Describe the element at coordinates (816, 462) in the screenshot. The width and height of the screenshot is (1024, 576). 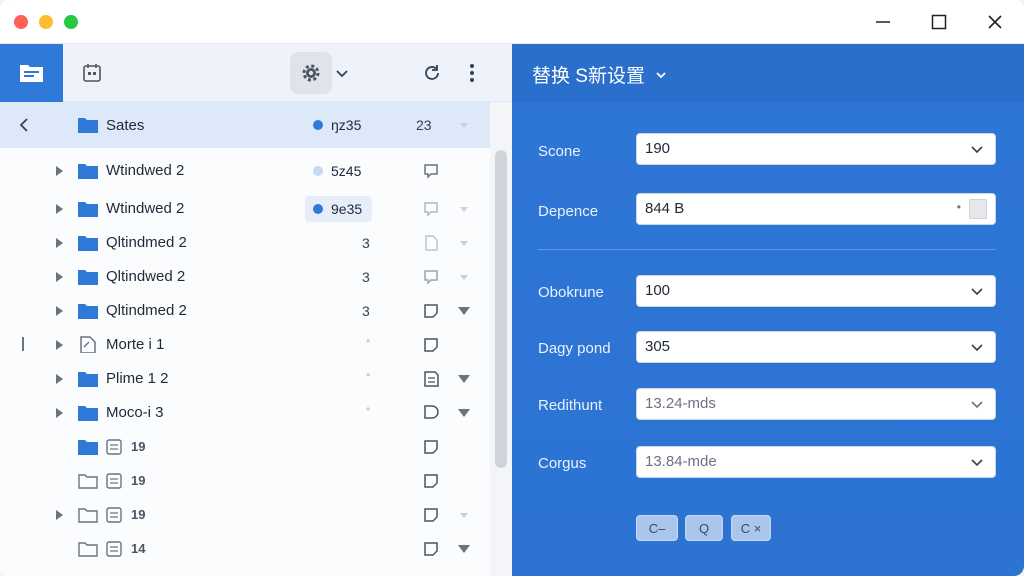
I see `corgus-select: 13.84-mde` at that location.